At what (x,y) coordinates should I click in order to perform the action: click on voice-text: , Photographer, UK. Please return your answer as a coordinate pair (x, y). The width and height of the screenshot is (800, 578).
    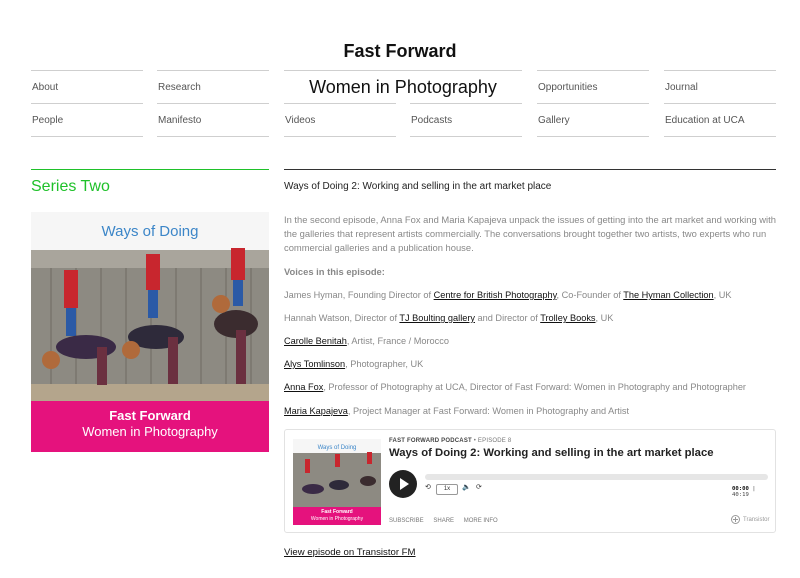
    Looking at the image, I should click on (384, 364).